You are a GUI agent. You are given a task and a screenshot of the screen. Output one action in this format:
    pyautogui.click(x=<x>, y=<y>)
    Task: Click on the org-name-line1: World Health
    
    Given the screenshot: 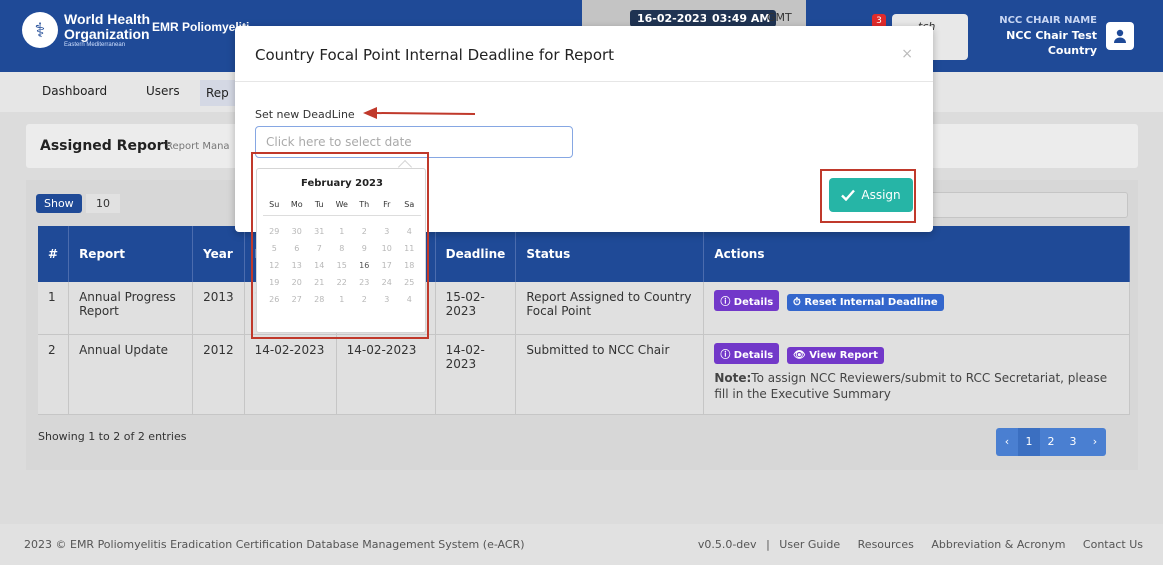 What is the action you would take?
    pyautogui.click(x=107, y=19)
    